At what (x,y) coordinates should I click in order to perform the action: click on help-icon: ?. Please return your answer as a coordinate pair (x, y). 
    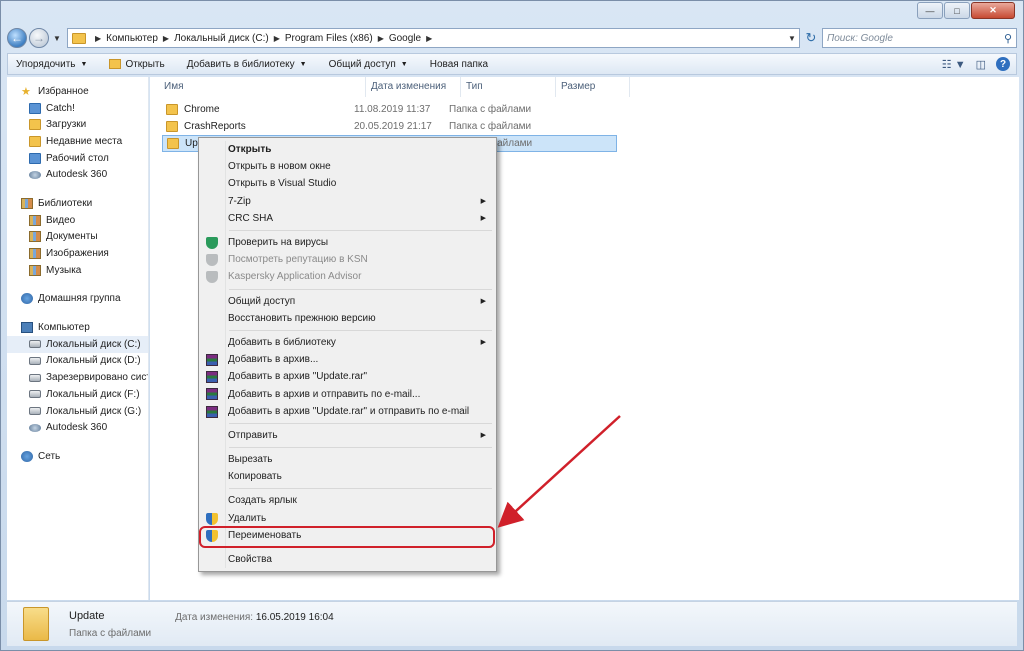
    Looking at the image, I should click on (1003, 64).